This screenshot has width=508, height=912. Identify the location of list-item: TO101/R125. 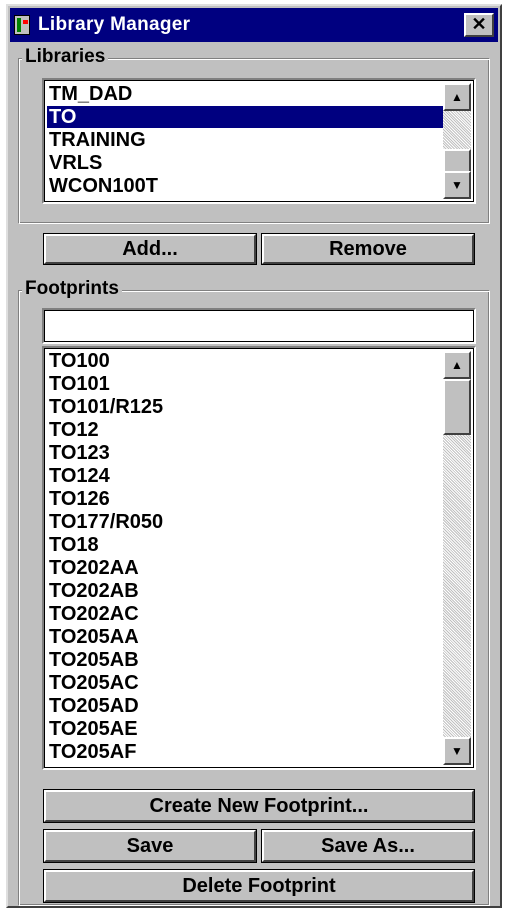
(105, 407).